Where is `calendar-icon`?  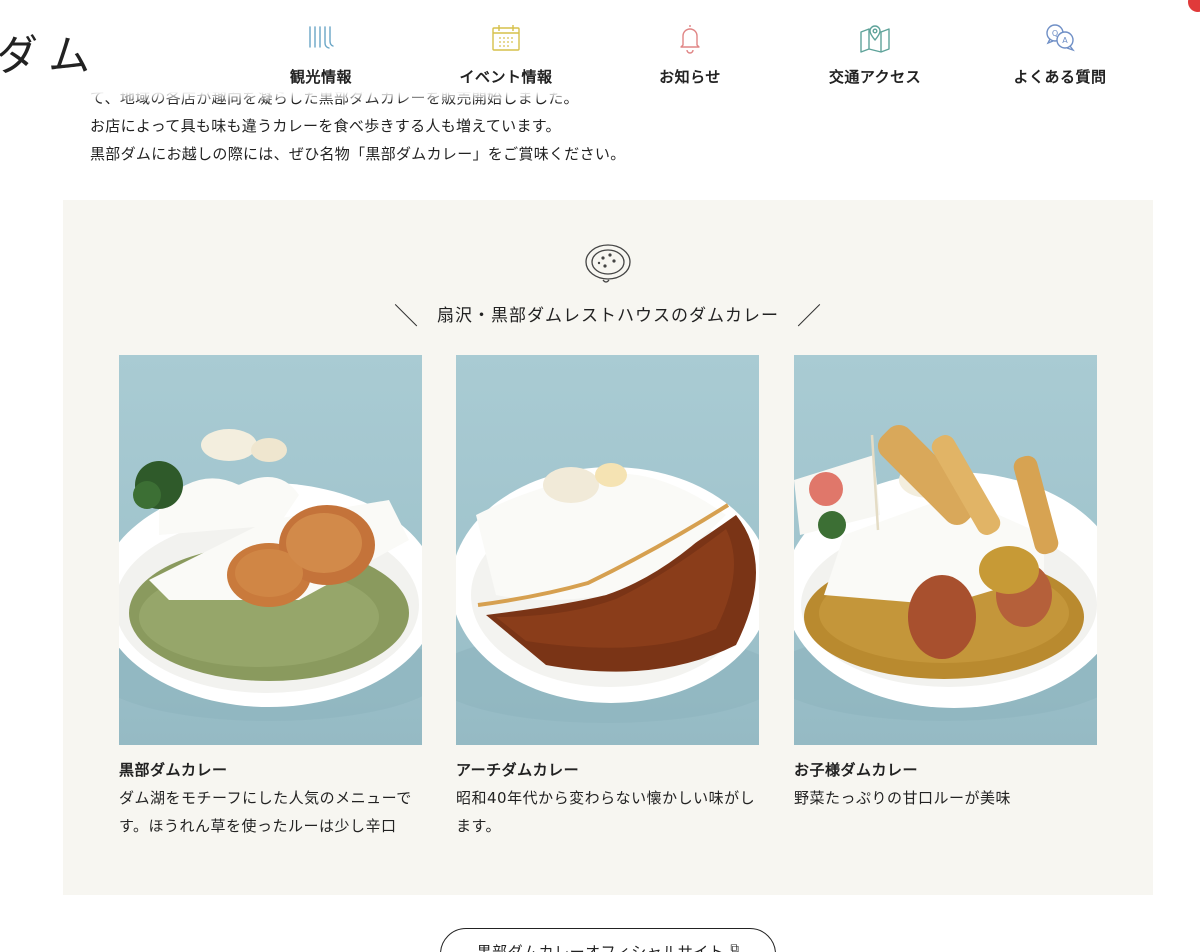 calendar-icon is located at coordinates (506, 38).